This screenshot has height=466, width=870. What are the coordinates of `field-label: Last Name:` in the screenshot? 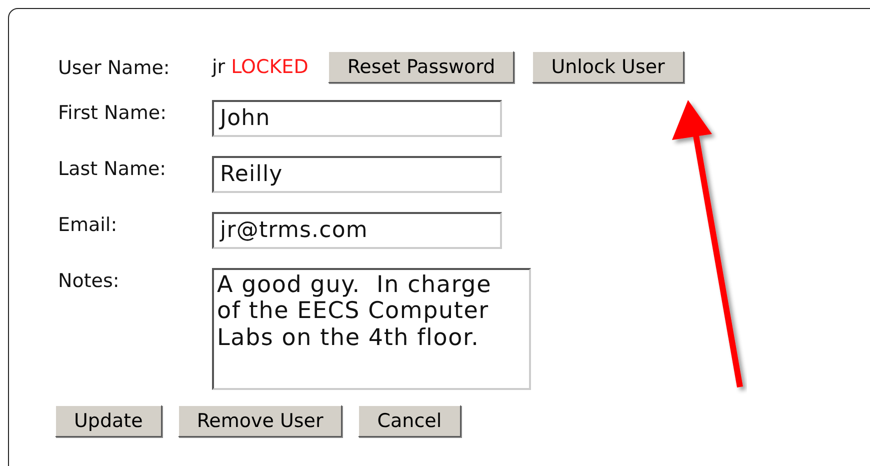 It's located at (113, 168).